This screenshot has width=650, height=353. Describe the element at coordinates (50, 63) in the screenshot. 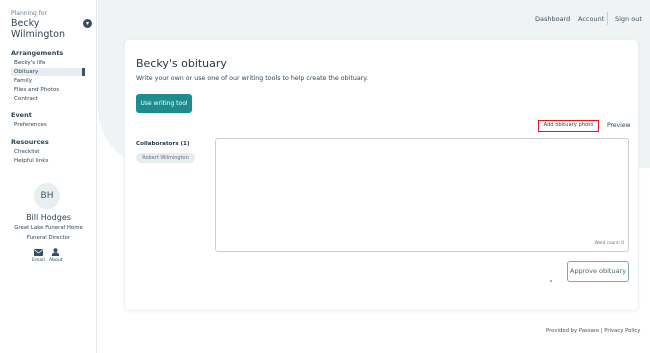

I see `sidebar-item-beckys-life: Becky's life` at that location.